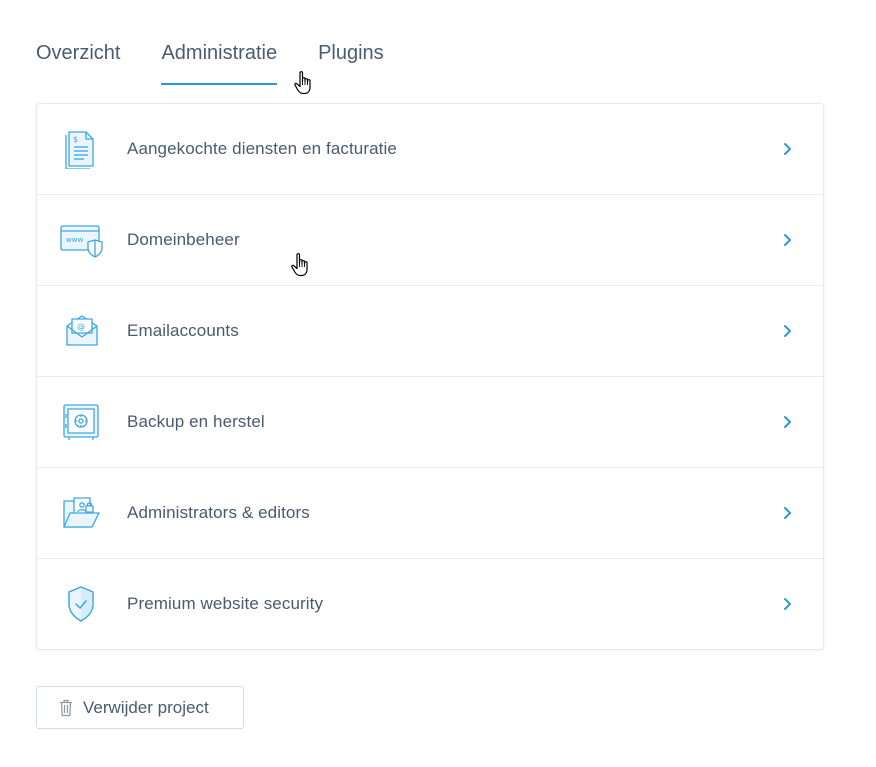  What do you see at coordinates (219, 62) in the screenshot?
I see `tab-administratie: Administratie` at bounding box center [219, 62].